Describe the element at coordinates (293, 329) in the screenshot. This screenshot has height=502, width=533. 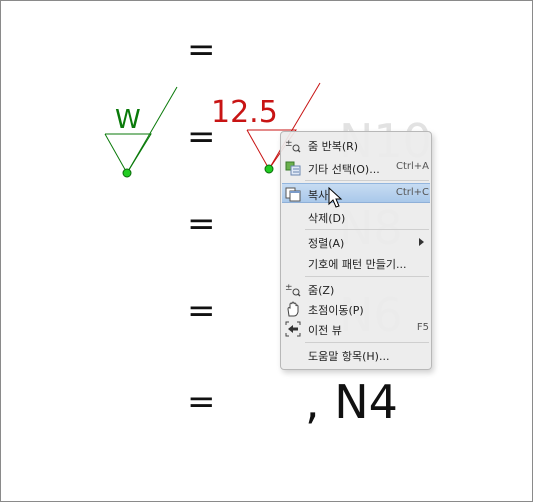
I see `previous-view-icon` at that location.